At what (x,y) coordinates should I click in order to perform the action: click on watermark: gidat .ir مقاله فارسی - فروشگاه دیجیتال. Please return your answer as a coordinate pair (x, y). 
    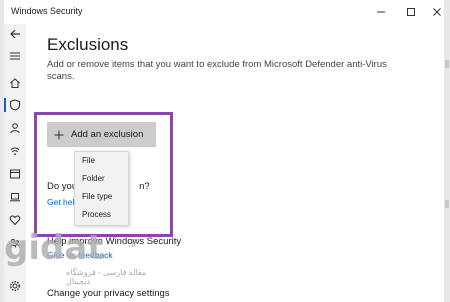
    Looking at the image, I should click on (84, 258).